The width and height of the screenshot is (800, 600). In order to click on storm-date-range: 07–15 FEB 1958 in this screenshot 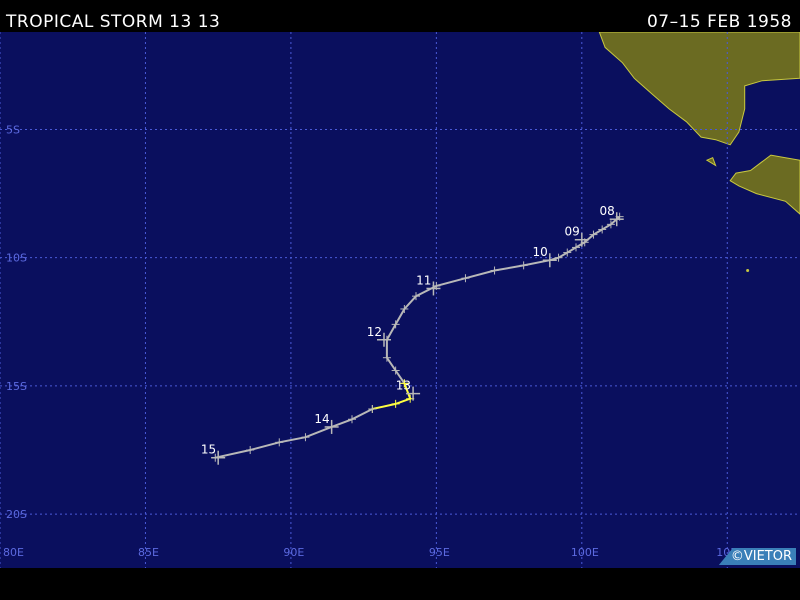, I will do `click(719, 22)`.